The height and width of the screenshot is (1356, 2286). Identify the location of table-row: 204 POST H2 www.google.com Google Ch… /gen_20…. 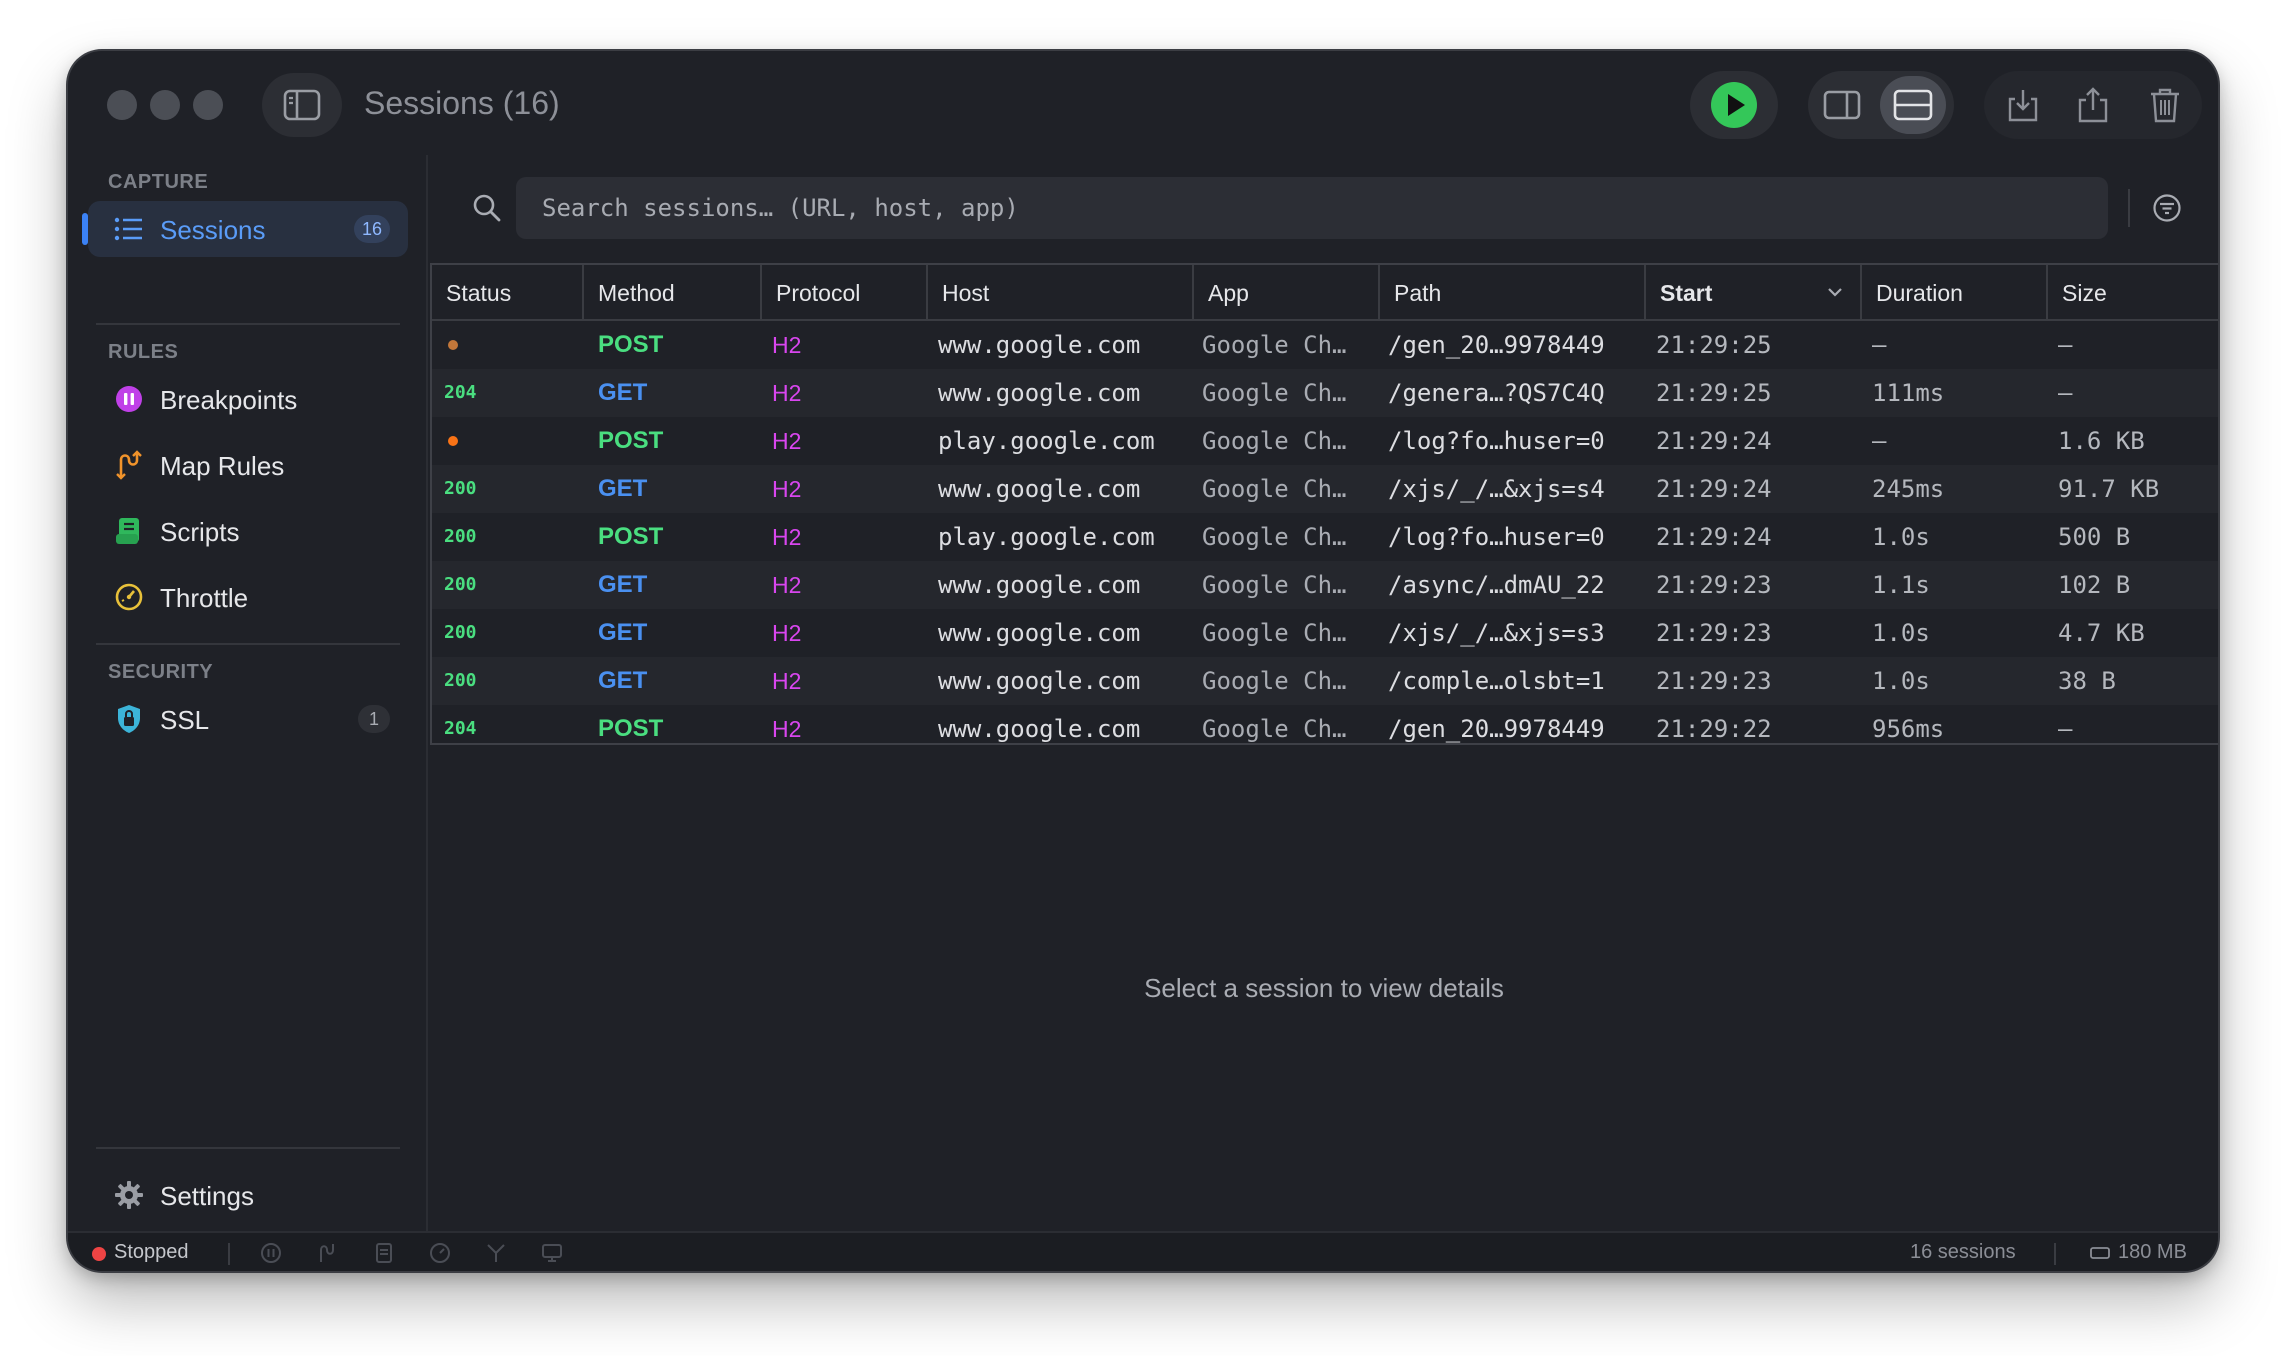
(1325, 729).